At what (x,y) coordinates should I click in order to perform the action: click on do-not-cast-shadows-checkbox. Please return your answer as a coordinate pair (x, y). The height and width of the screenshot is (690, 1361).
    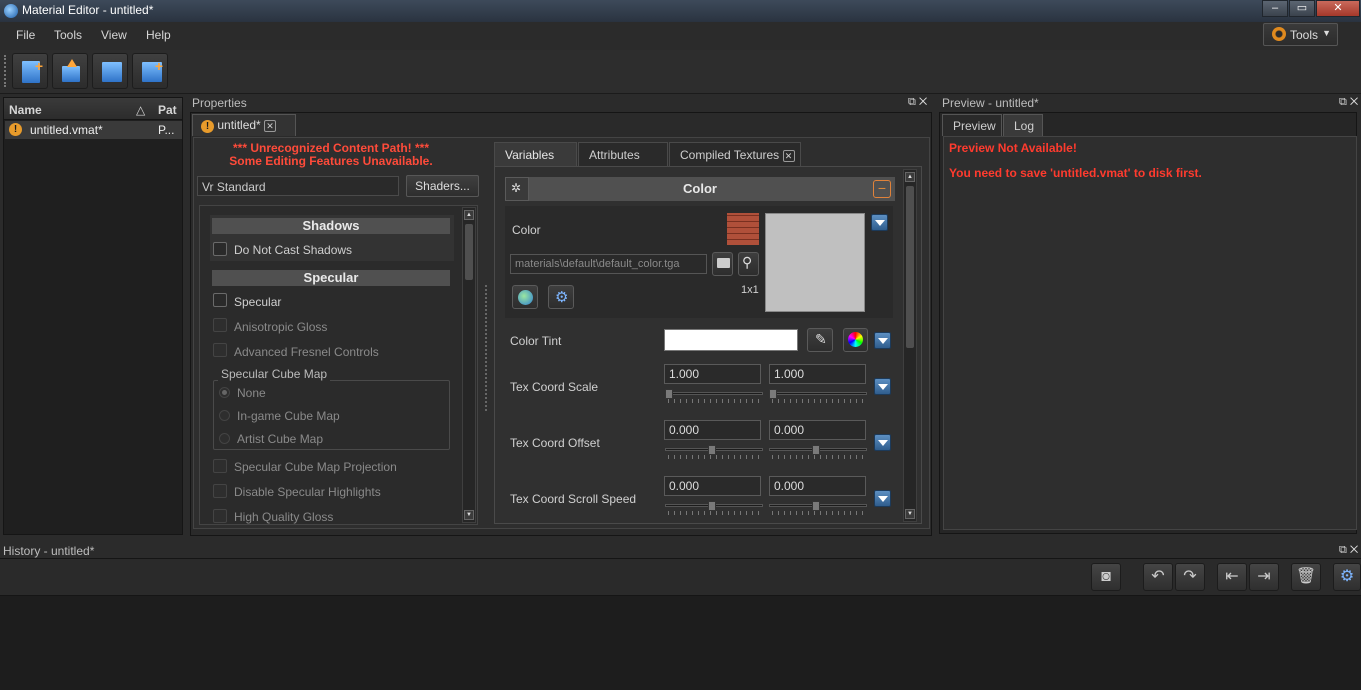
    Looking at the image, I should click on (220, 249).